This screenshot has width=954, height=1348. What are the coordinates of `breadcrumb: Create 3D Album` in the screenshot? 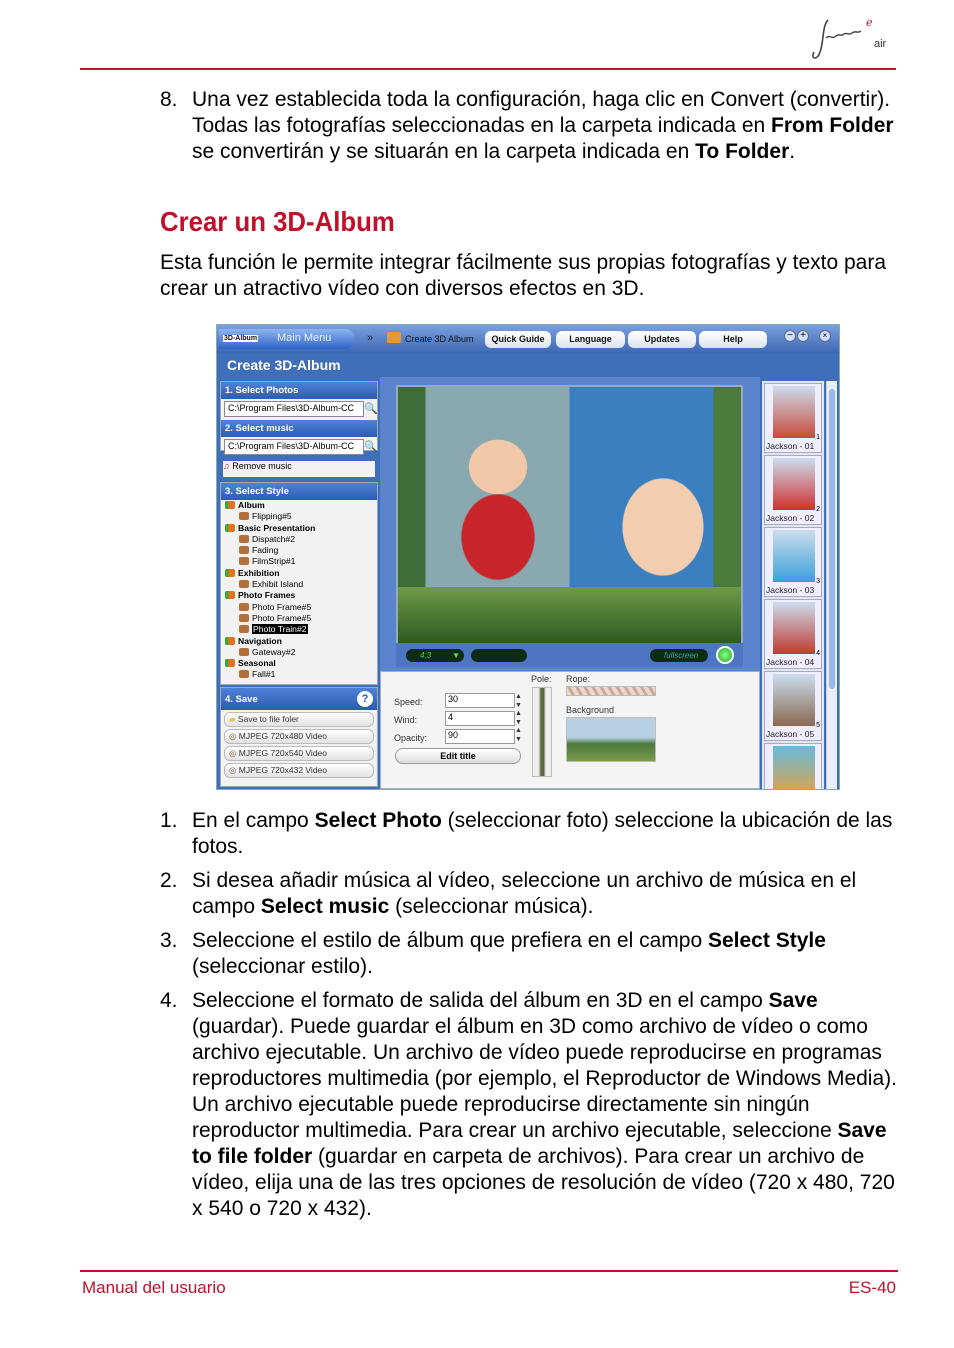 It's located at (439, 339).